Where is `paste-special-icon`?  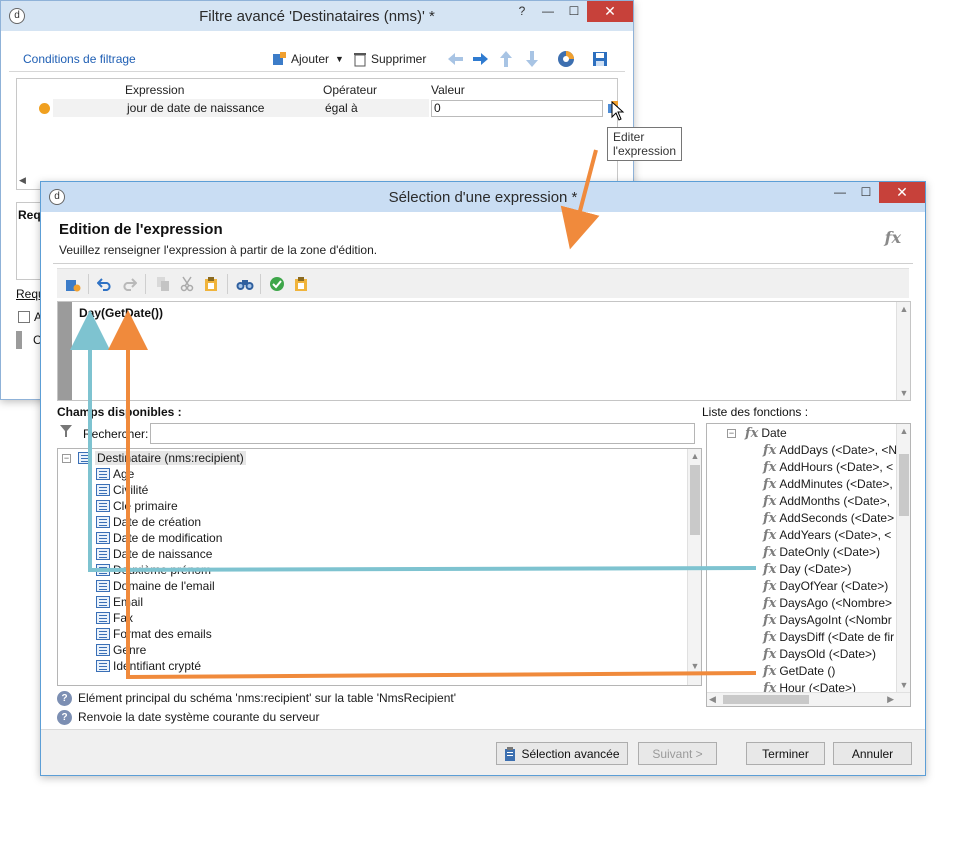 paste-special-icon is located at coordinates (301, 284).